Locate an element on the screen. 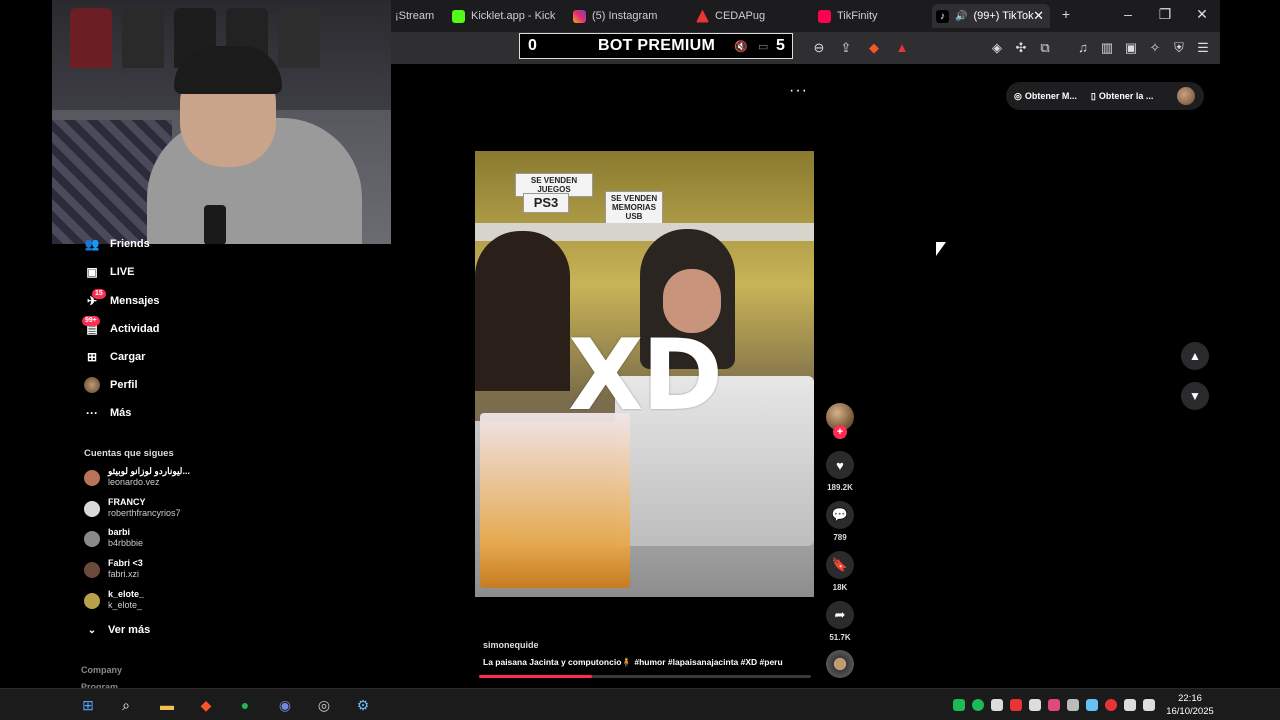 The height and width of the screenshot is (720, 1280). user-avatar is located at coordinates (1186, 96).